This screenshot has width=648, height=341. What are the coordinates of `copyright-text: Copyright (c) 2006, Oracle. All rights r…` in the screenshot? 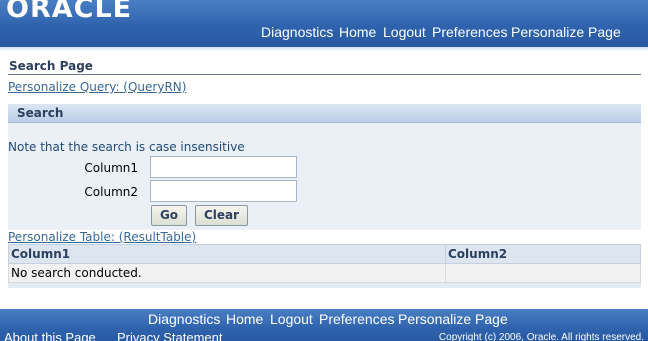 It's located at (541, 336).